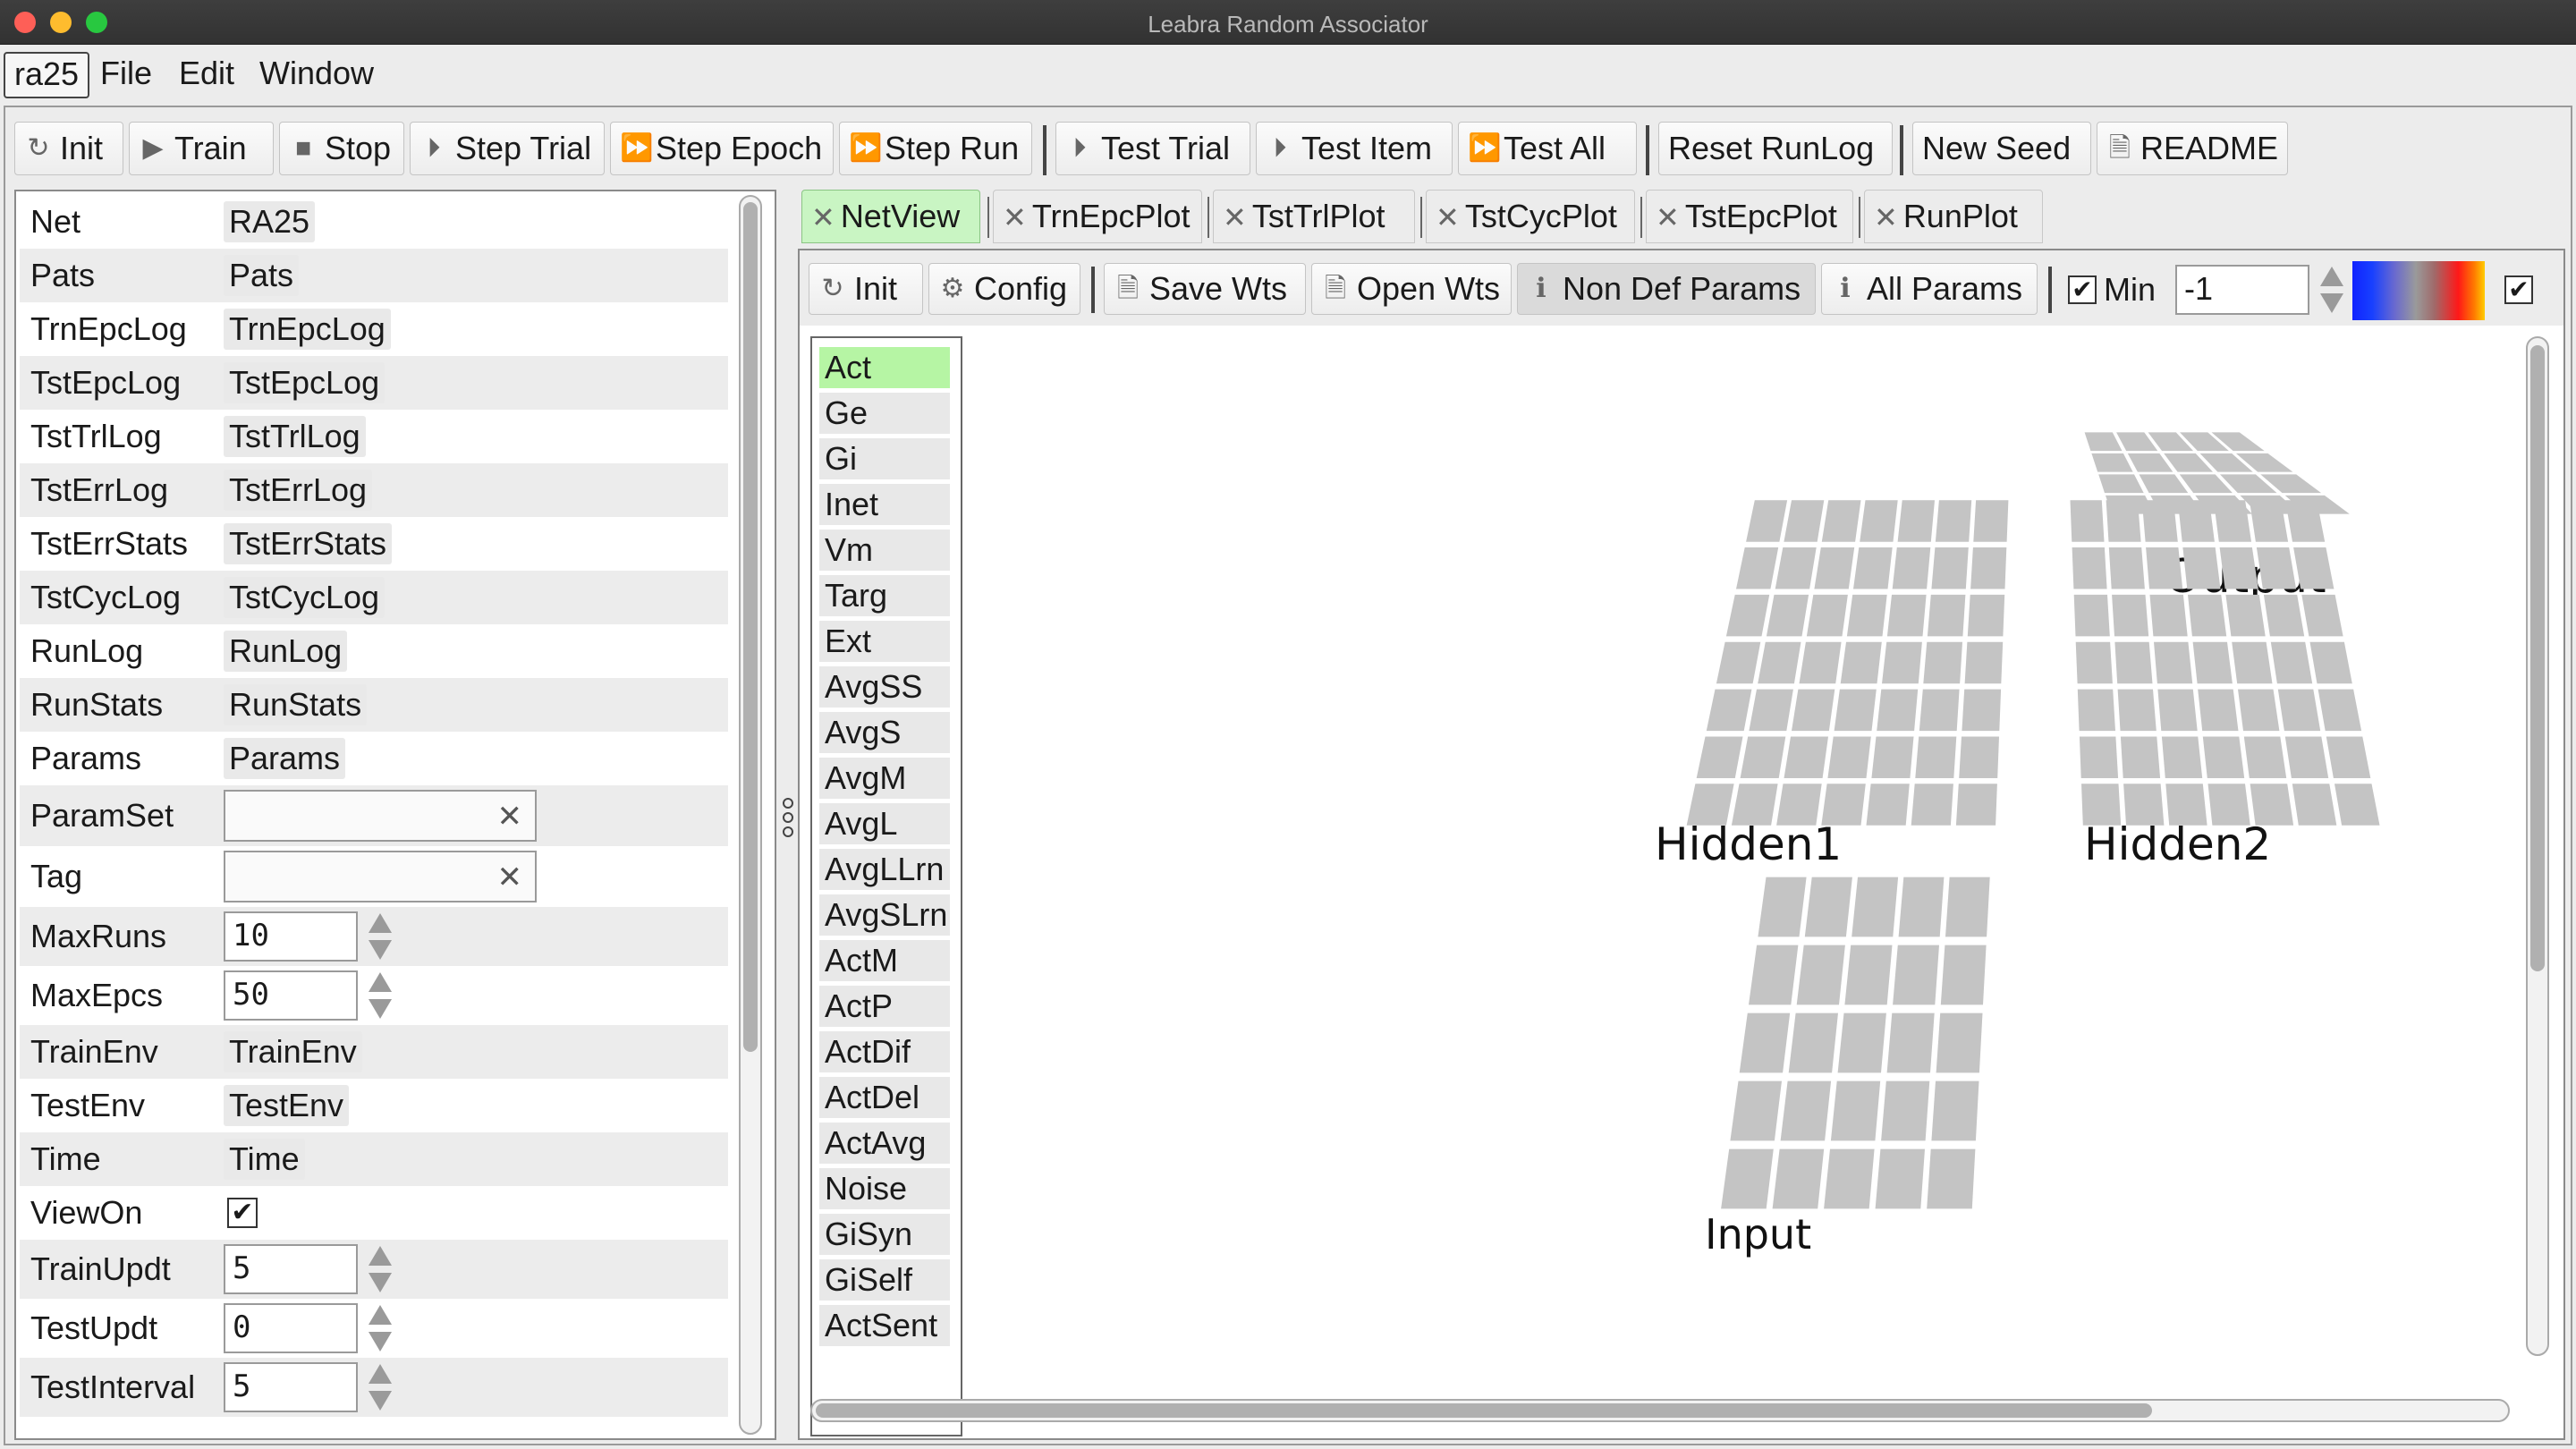 The height and width of the screenshot is (1449, 2576). I want to click on field-value: RunLog, so click(286, 651).